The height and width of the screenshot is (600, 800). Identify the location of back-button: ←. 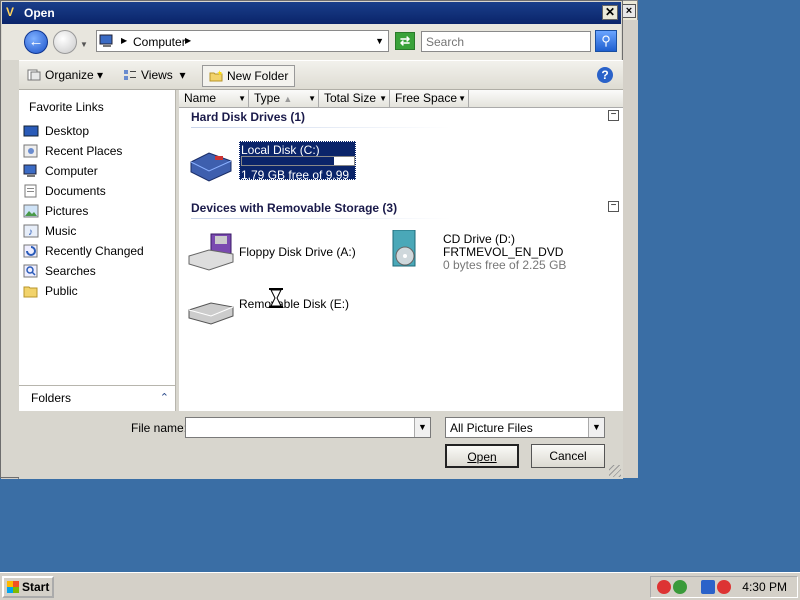
(36, 42).